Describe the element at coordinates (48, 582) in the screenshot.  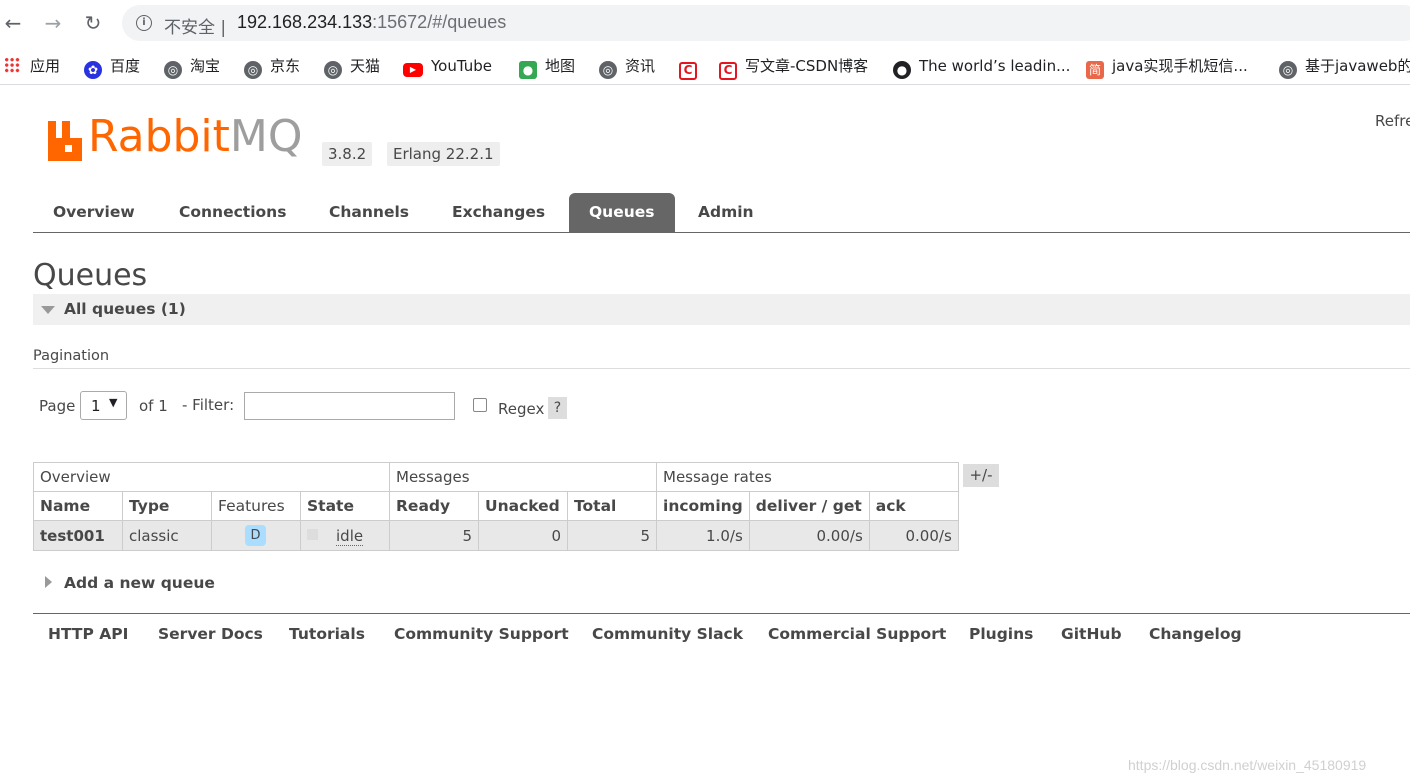
I see `expand-triangle-icon` at that location.